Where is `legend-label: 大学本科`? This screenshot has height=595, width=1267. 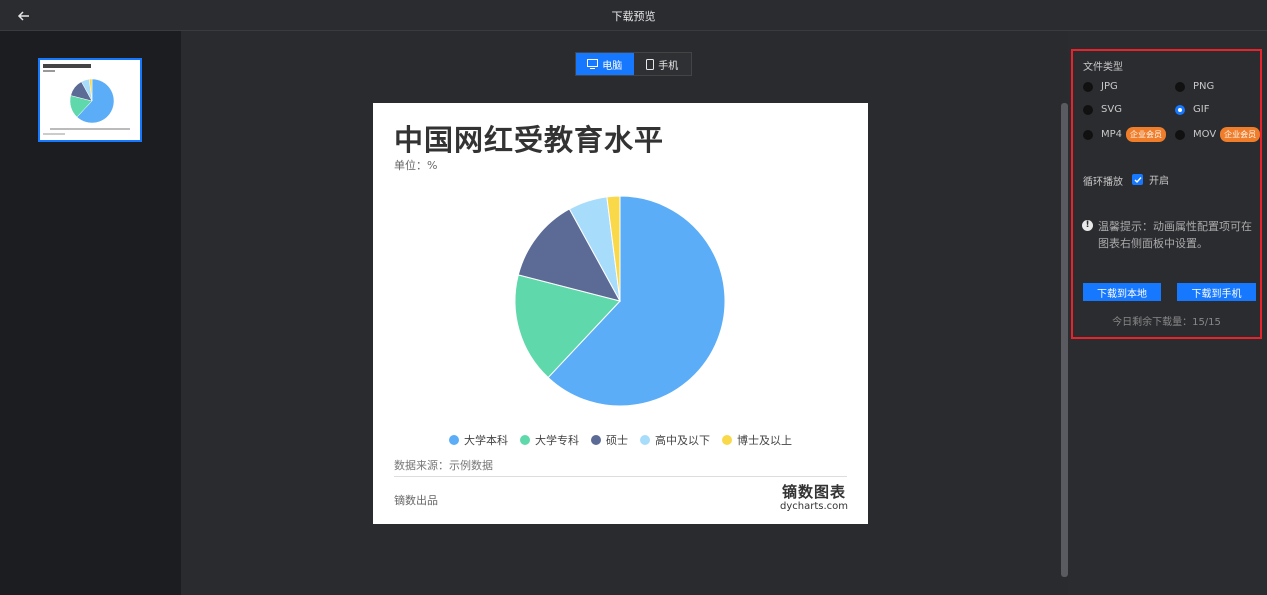 legend-label: 大学本科 is located at coordinates (486, 440).